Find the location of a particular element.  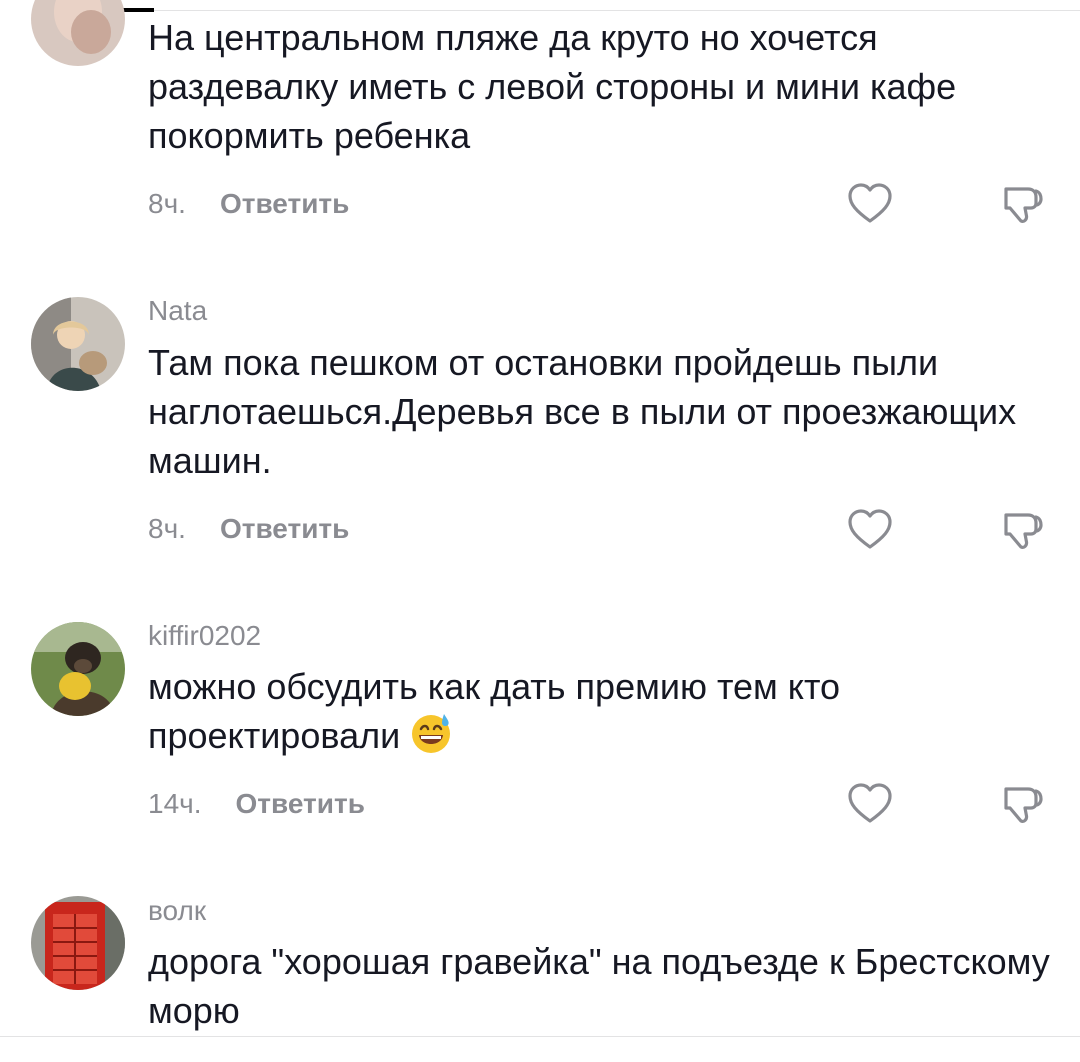

bottom-divider is located at coordinates (540, 1036).